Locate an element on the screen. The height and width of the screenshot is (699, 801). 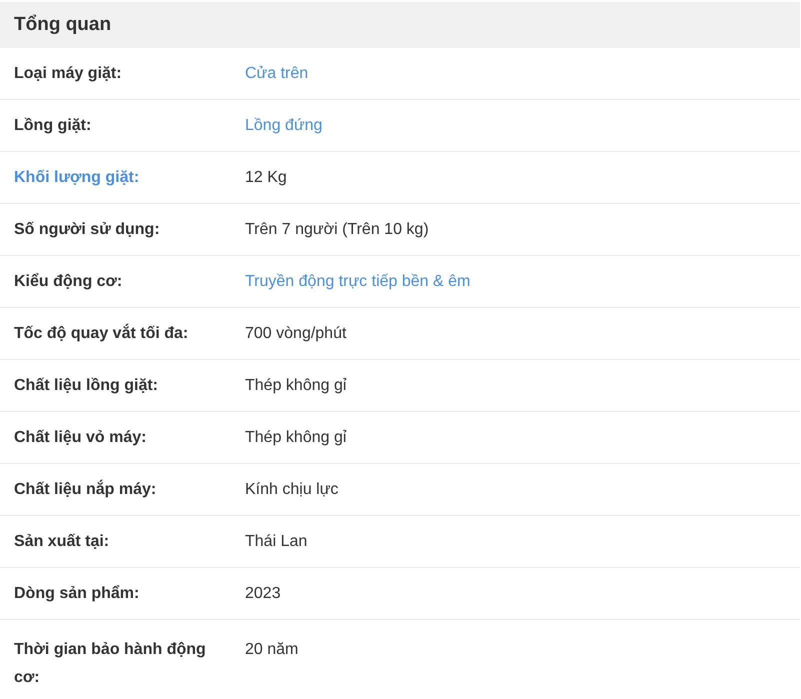
spec-label: Thời gian bảo hành động cơ: is located at coordinates (110, 663).